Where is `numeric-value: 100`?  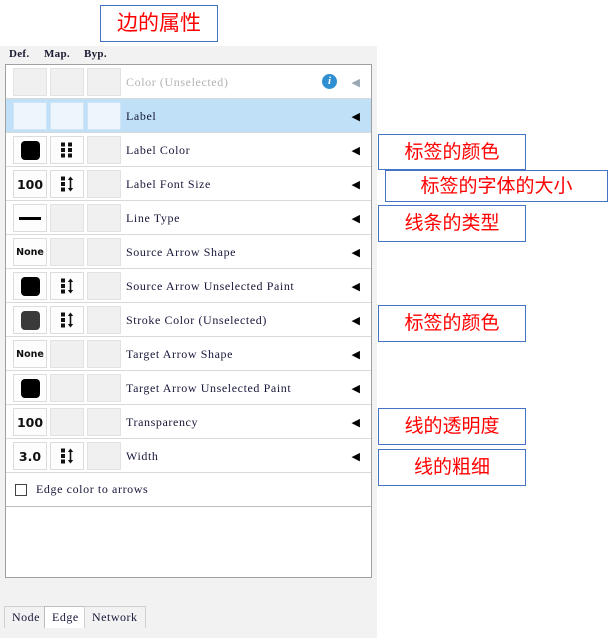 numeric-value: 100 is located at coordinates (30, 184).